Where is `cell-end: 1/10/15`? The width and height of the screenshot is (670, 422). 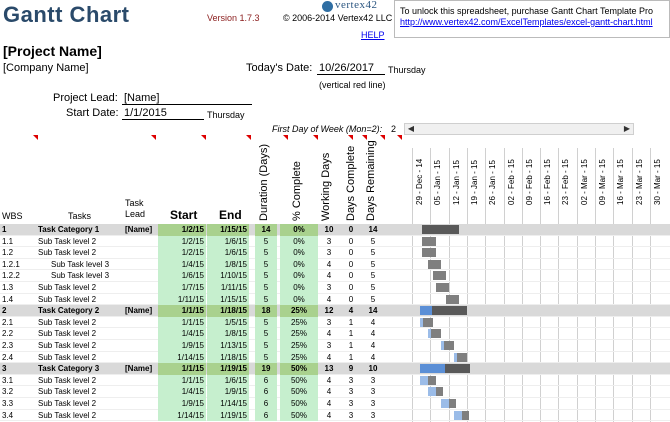 cell-end: 1/10/15 is located at coordinates (228, 276).